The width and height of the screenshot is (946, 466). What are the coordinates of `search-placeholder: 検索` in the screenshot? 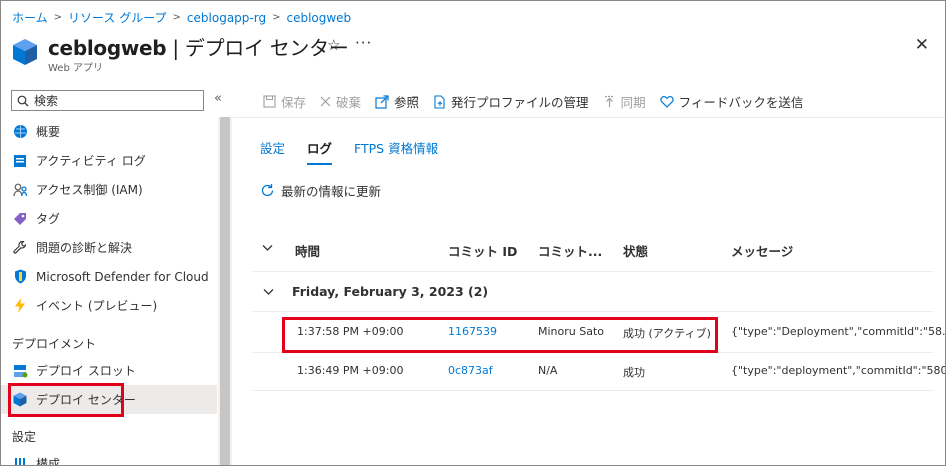 It's located at (46, 101).